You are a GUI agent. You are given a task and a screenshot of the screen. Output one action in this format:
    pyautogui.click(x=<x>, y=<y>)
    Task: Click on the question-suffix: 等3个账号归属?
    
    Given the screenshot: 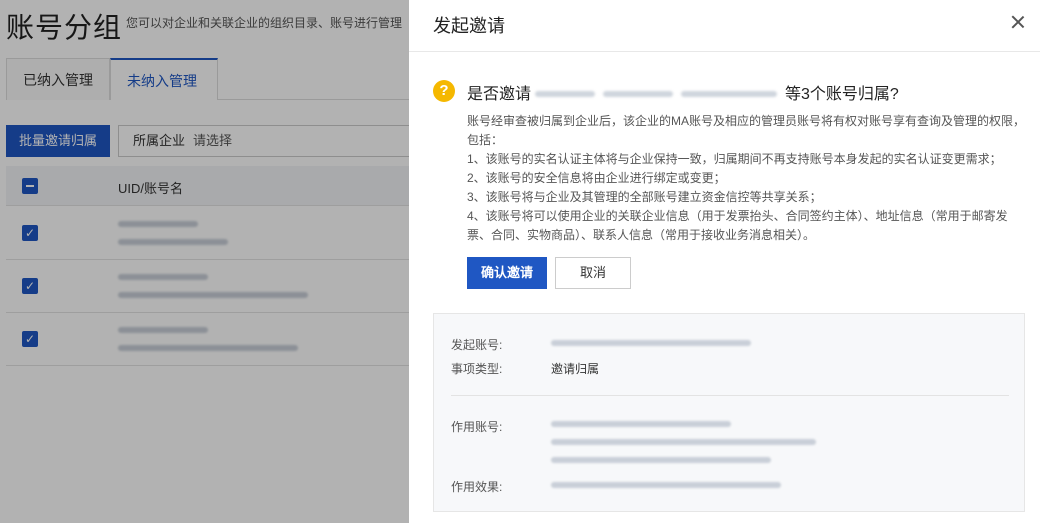 What is the action you would take?
    pyautogui.click(x=842, y=94)
    